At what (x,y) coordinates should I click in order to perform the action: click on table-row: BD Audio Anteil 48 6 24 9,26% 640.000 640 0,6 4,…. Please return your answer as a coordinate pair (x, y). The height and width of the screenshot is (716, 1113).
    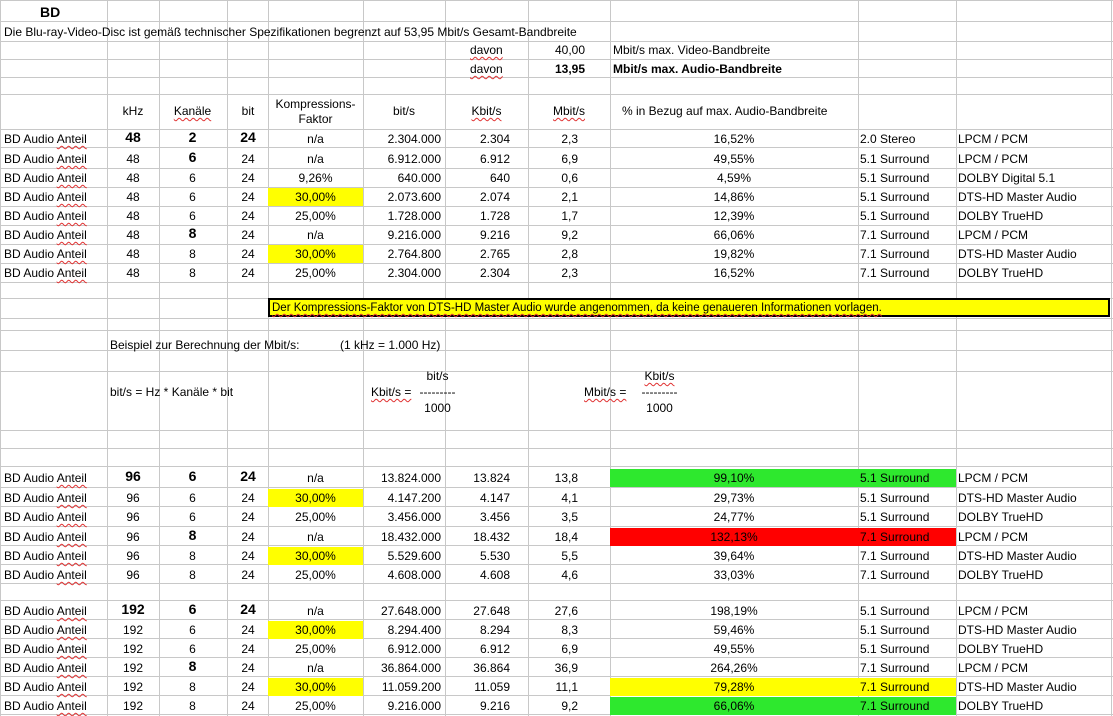
    Looking at the image, I should click on (555, 178).